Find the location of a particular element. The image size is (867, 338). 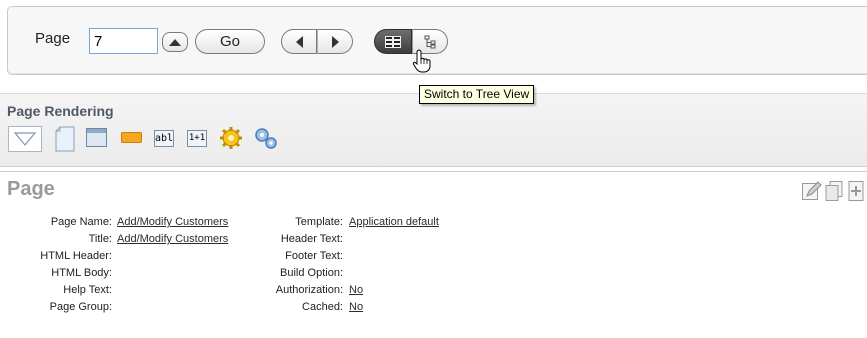

header-text-label: Header Text: is located at coordinates (311, 239).